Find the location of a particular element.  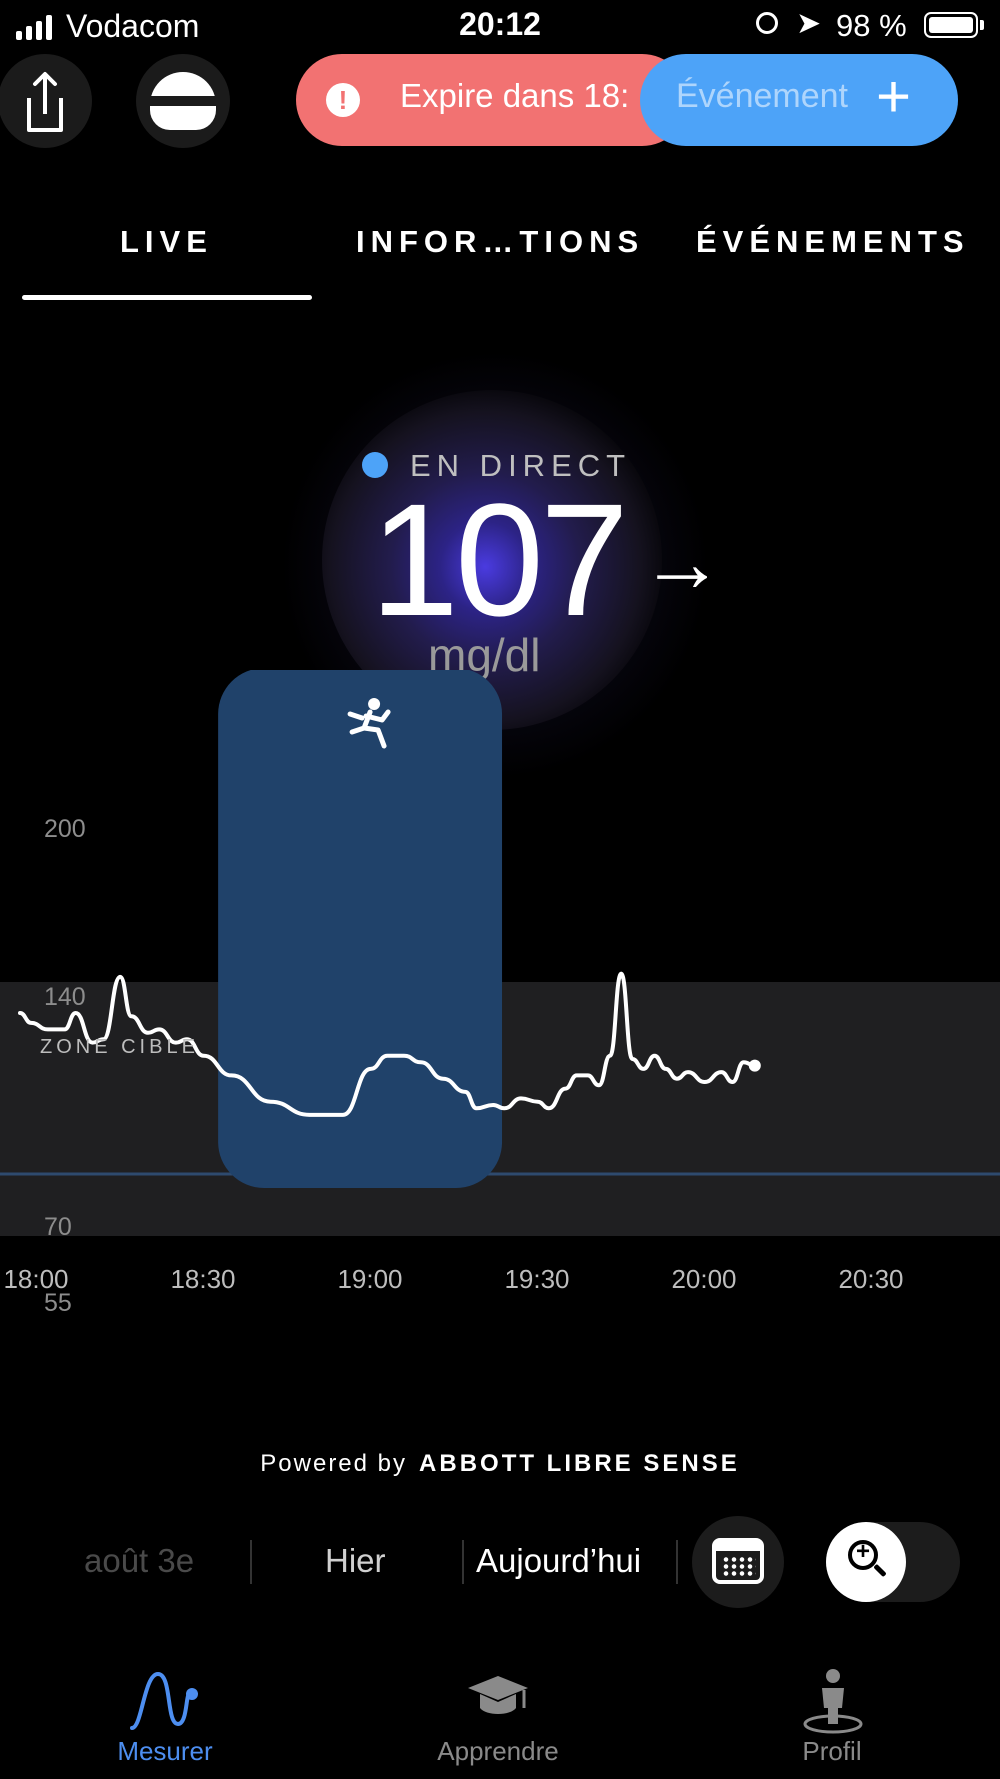

powered-by-brand: ABBOTT LIBRE SENSE is located at coordinates (579, 1463).